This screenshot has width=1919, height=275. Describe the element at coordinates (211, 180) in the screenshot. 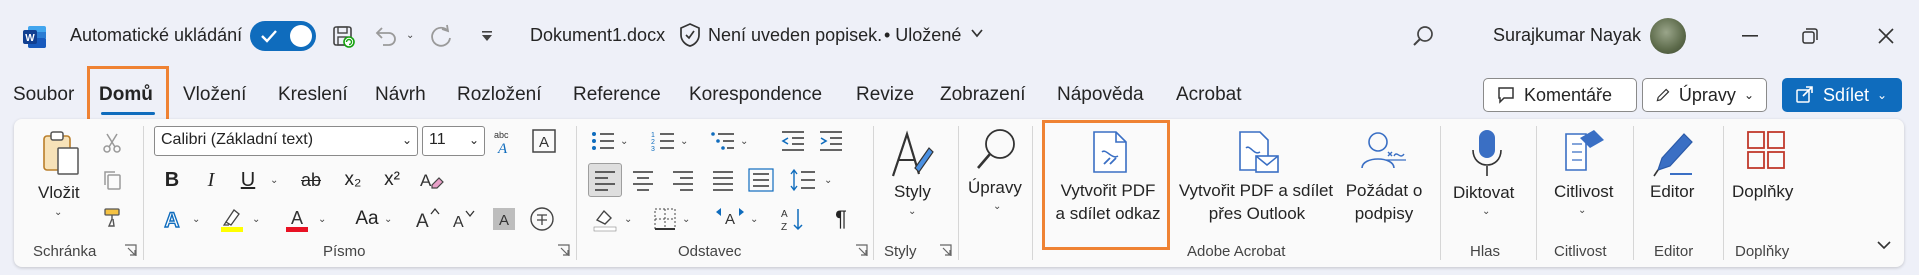

I see `italic-button: I` at that location.